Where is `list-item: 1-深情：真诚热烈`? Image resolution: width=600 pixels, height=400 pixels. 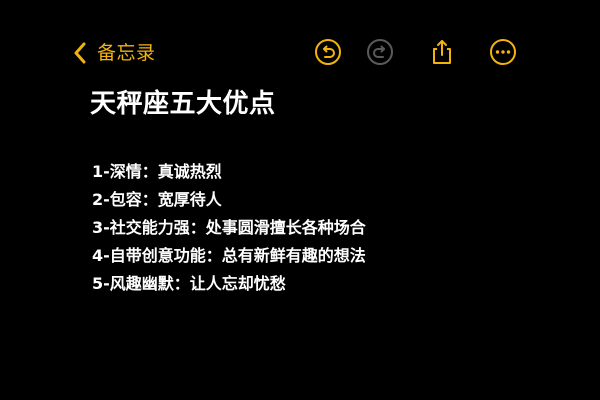 list-item: 1-深情：真诚热烈 is located at coordinates (157, 171).